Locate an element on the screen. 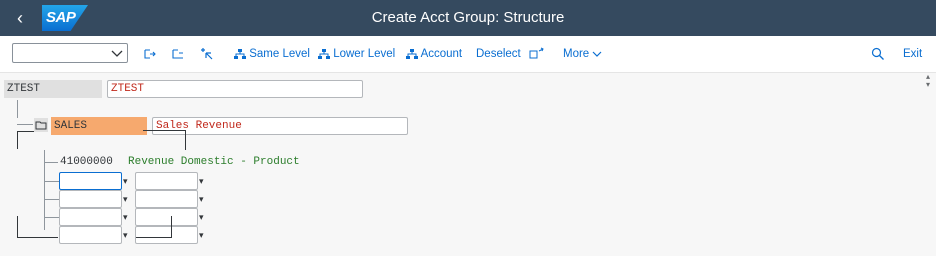 This screenshot has width=936, height=256. same-level-label: Same Level is located at coordinates (279, 54).